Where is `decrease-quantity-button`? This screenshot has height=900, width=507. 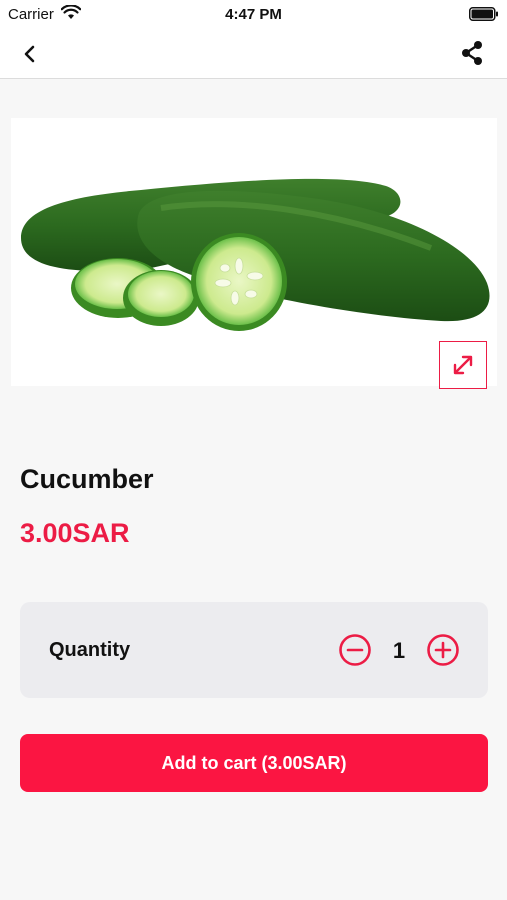 decrease-quantity-button is located at coordinates (355, 650).